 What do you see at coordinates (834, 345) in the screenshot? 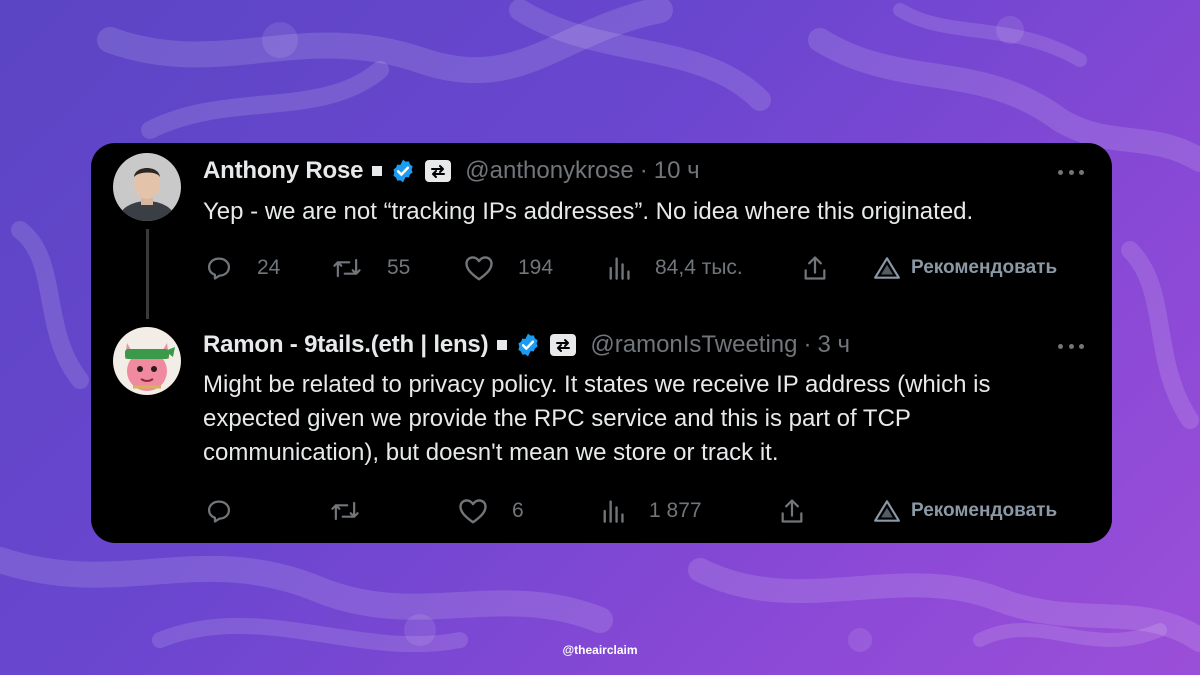
I see `tweet-timestamp: 3 ч` at bounding box center [834, 345].